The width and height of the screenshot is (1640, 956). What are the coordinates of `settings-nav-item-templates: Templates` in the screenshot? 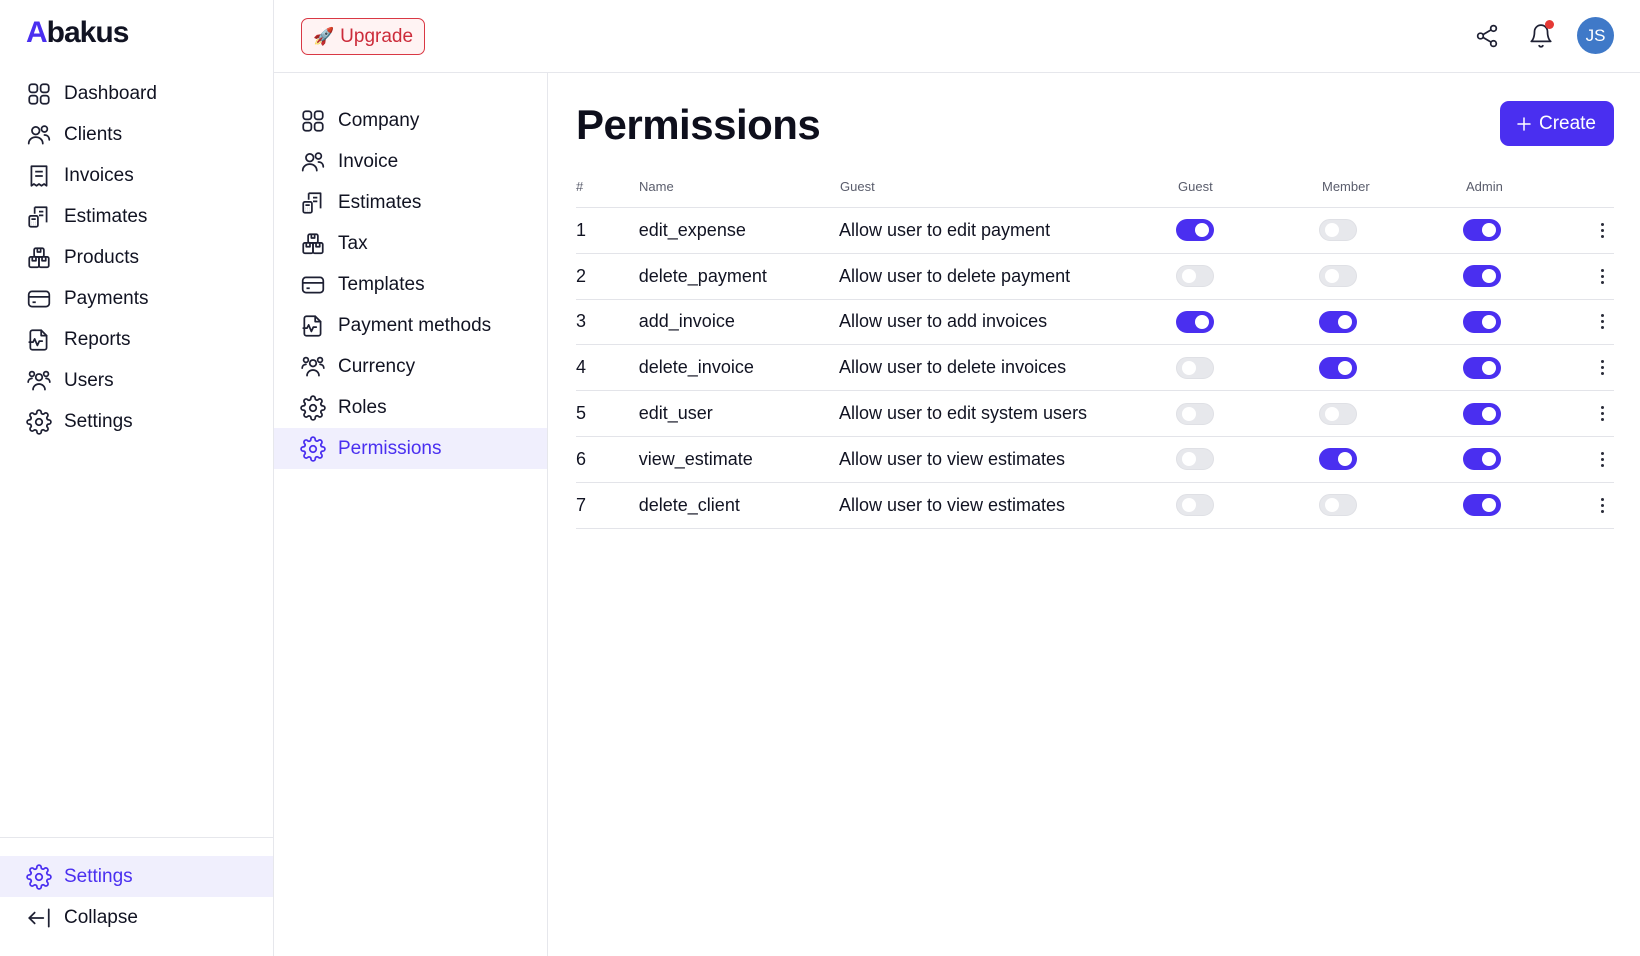 It's located at (410, 284).